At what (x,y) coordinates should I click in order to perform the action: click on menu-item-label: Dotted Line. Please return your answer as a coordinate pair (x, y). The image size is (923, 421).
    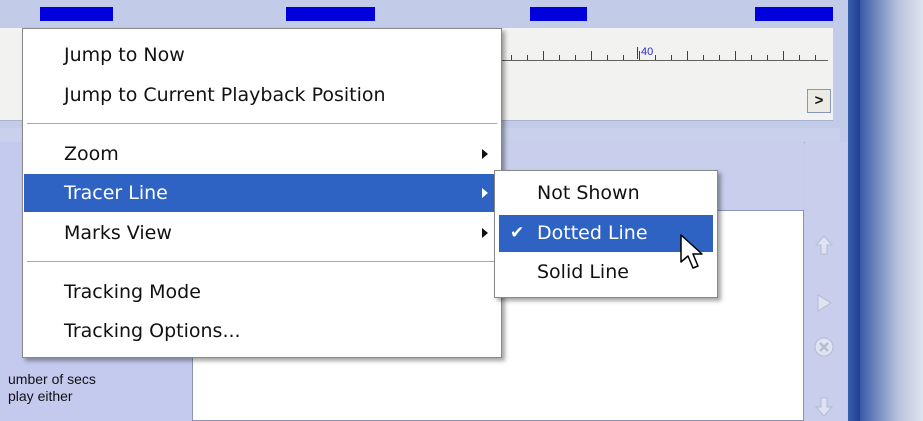
    Looking at the image, I should click on (592, 233).